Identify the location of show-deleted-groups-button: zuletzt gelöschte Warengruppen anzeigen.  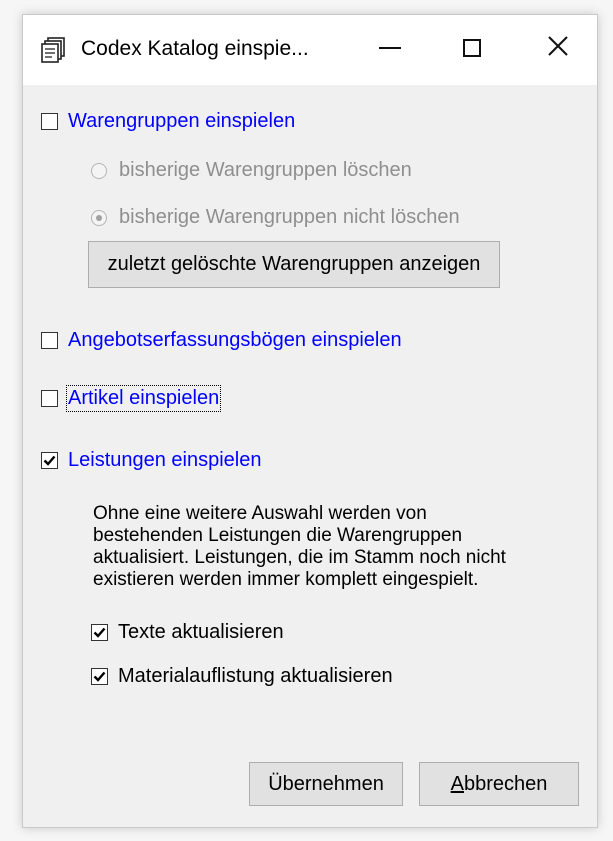
(294, 264).